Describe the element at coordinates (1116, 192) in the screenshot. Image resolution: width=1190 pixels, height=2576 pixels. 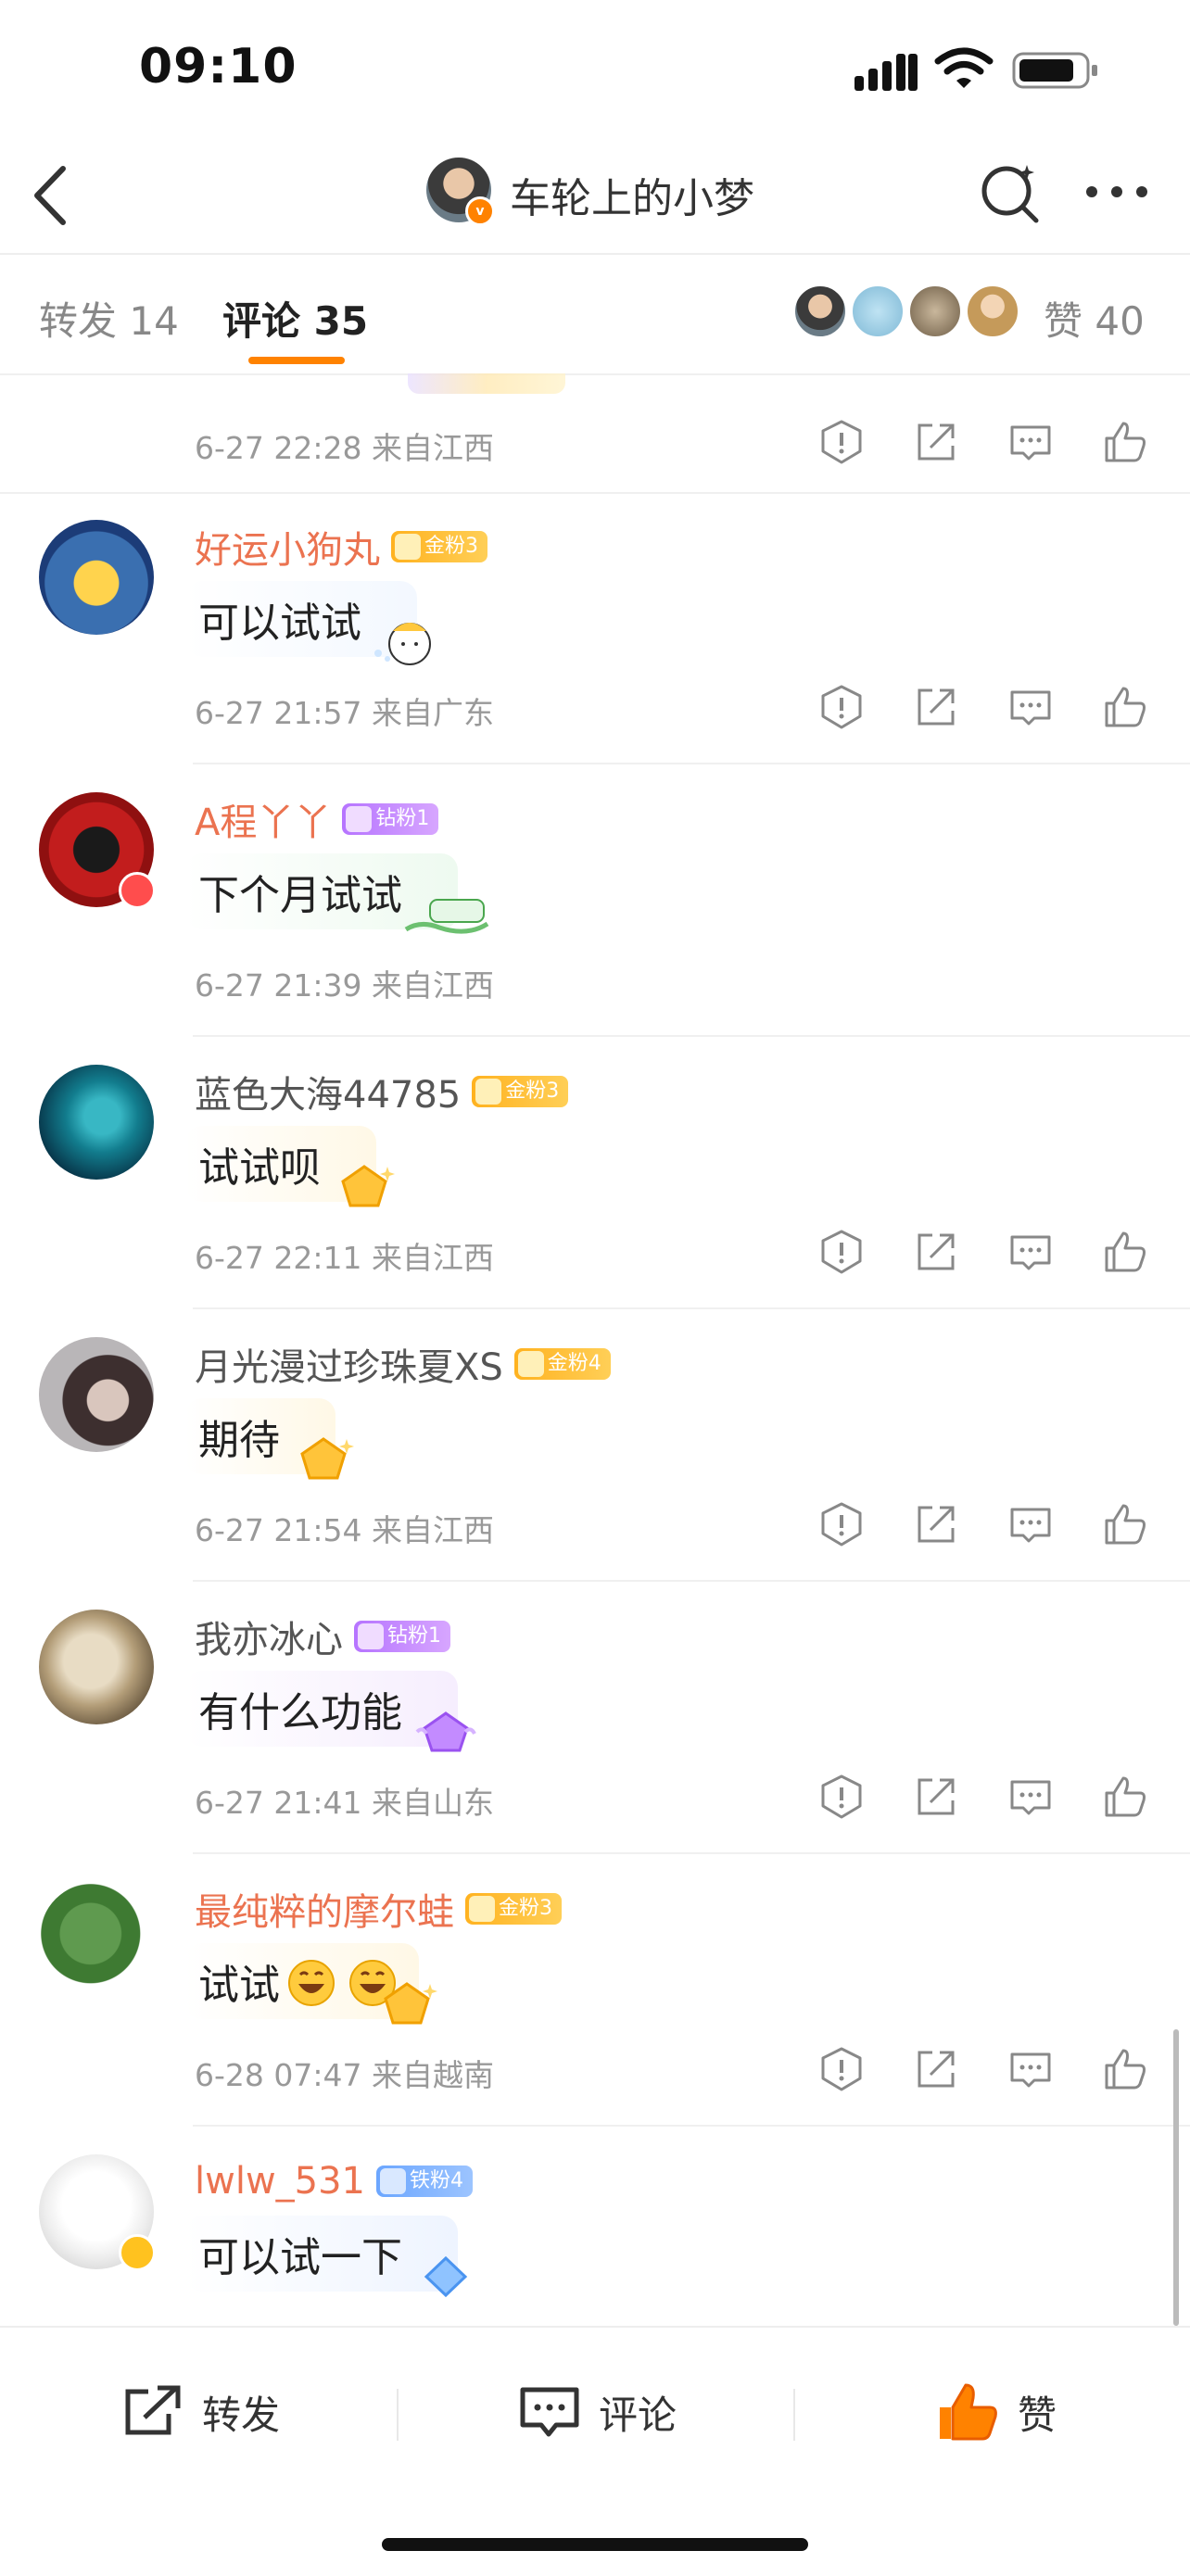
I see `more-icon` at that location.